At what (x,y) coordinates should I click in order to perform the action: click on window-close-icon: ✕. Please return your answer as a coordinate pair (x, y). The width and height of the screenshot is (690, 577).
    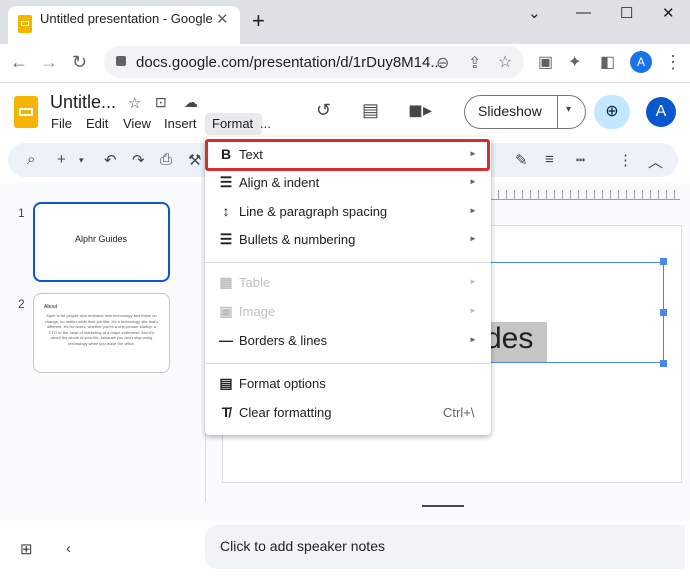
    Looking at the image, I should click on (668, 13).